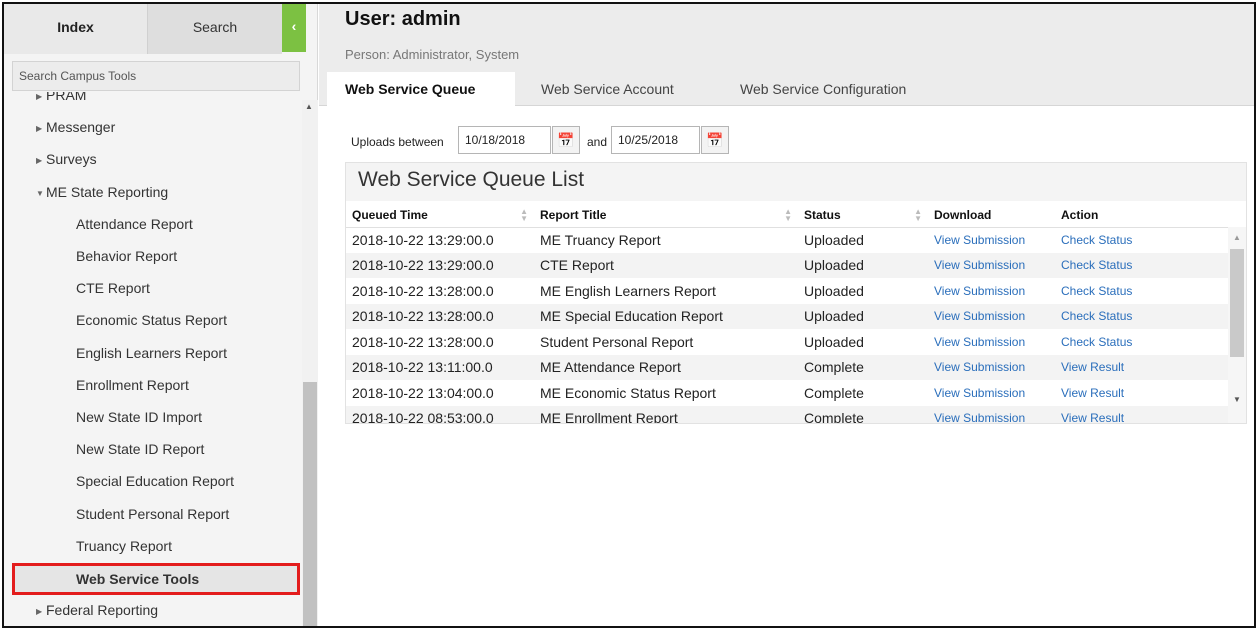 The width and height of the screenshot is (1258, 630). Describe the element at coordinates (153, 514) in the screenshot. I see `sidebar-item-student-personal-report: Student Personal Report` at that location.